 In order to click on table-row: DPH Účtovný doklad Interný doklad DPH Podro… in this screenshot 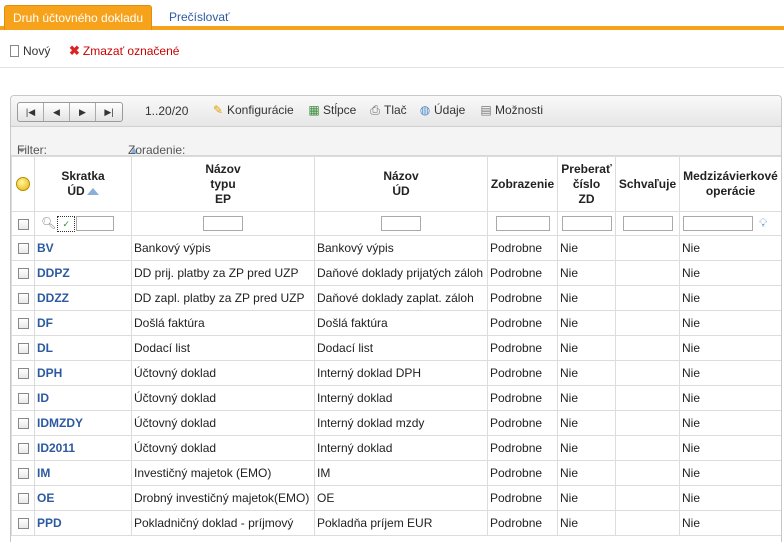, I will do `click(396, 373)`.